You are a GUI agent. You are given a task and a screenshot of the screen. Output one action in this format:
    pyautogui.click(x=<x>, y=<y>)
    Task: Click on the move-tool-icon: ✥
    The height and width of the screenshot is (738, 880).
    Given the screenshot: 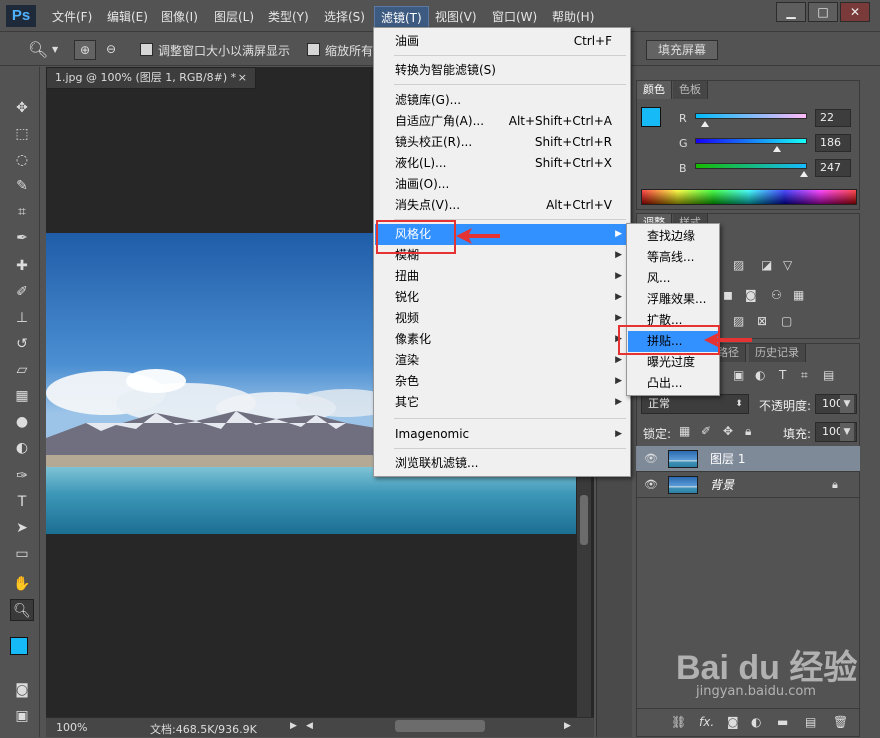 What is the action you would take?
    pyautogui.click(x=22, y=108)
    